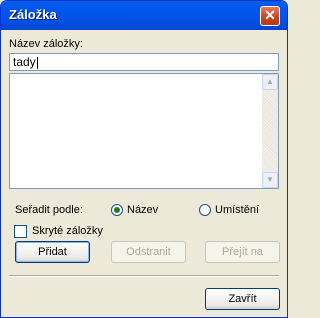 This screenshot has width=320, height=318. Describe the element at coordinates (144, 276) in the screenshot. I see `separator` at that location.